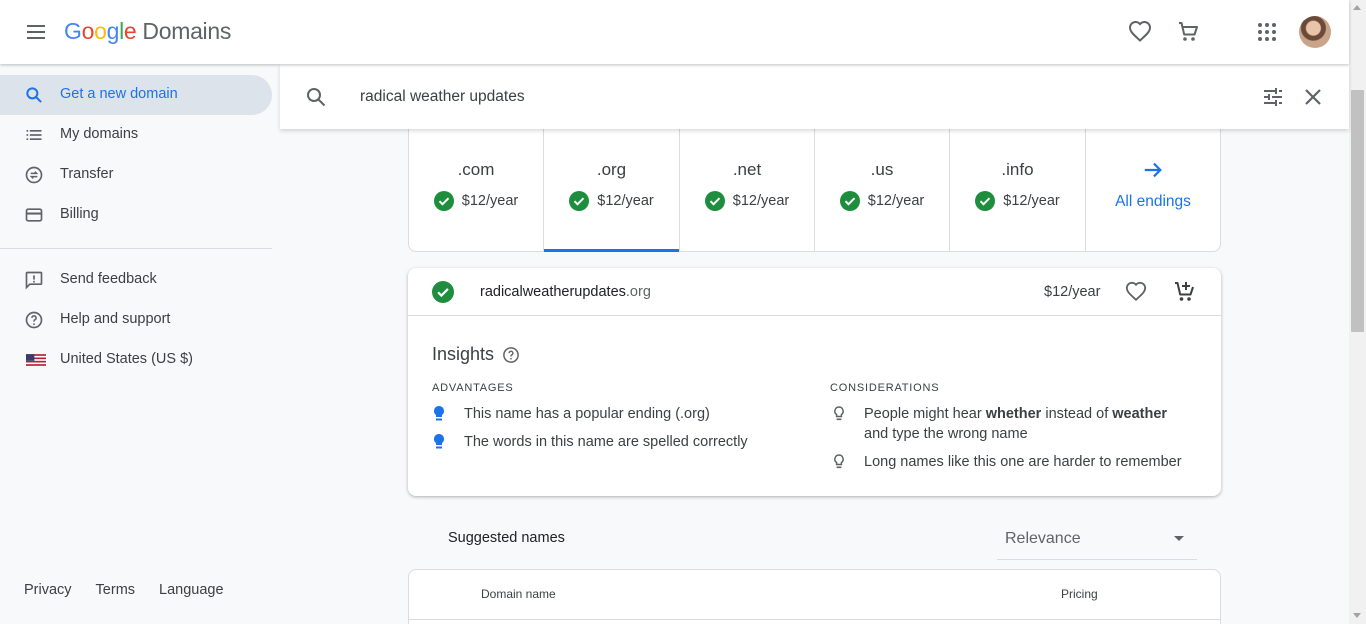 The image size is (1366, 624). What do you see at coordinates (34, 175) in the screenshot?
I see `transfer-icon` at bounding box center [34, 175].